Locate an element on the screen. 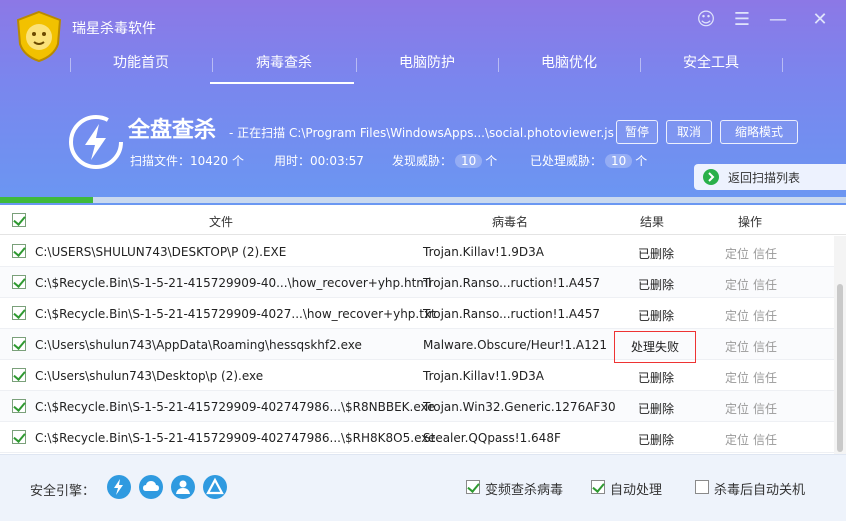 The height and width of the screenshot is (521, 846). virus-name: Malware.Obscure/Heur!1.A121 is located at coordinates (515, 345).